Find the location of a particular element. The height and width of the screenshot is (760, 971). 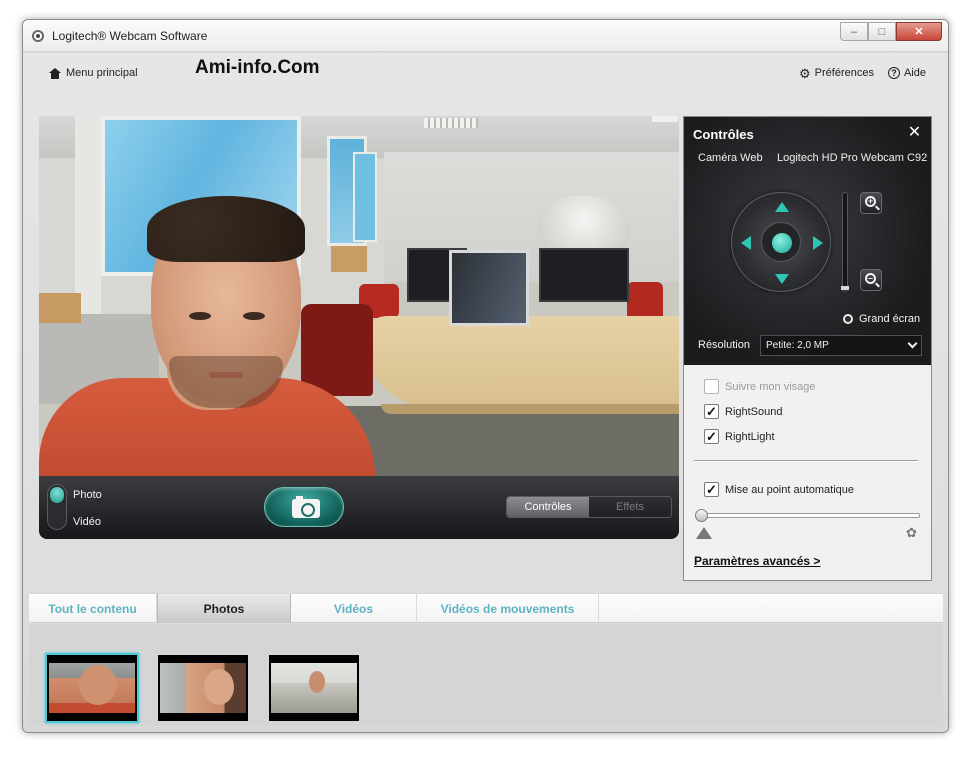

help-icon: ? is located at coordinates (893, 73).